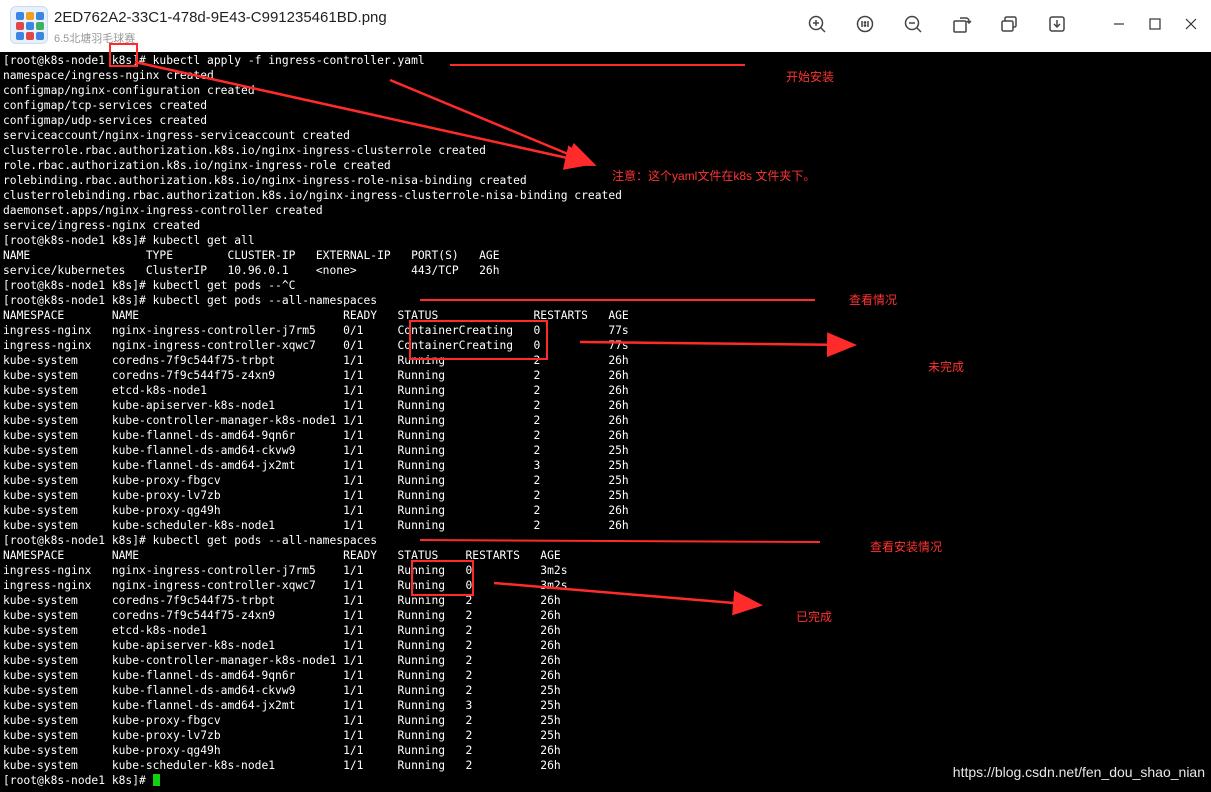 The height and width of the screenshot is (792, 1211). I want to click on download-icon, so click(1057, 24).